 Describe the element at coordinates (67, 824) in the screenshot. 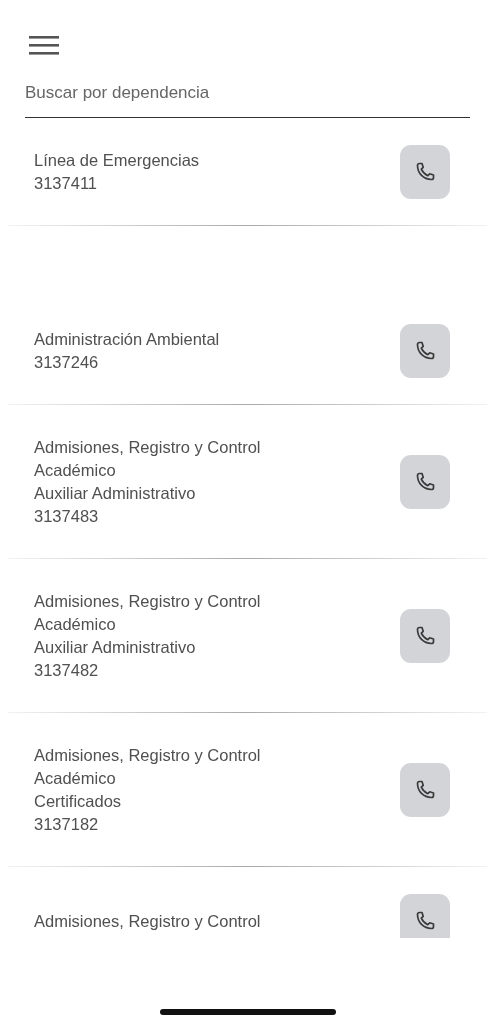

I see `phone-number: 3137182` at that location.